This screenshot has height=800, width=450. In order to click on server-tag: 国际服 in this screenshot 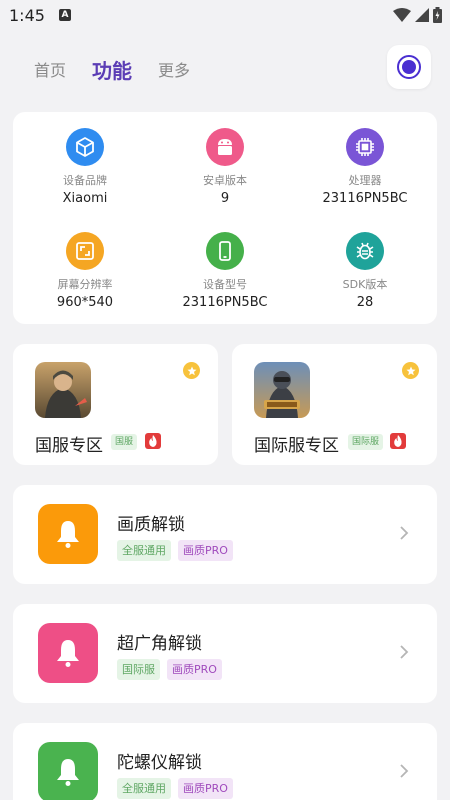, I will do `click(366, 442)`.